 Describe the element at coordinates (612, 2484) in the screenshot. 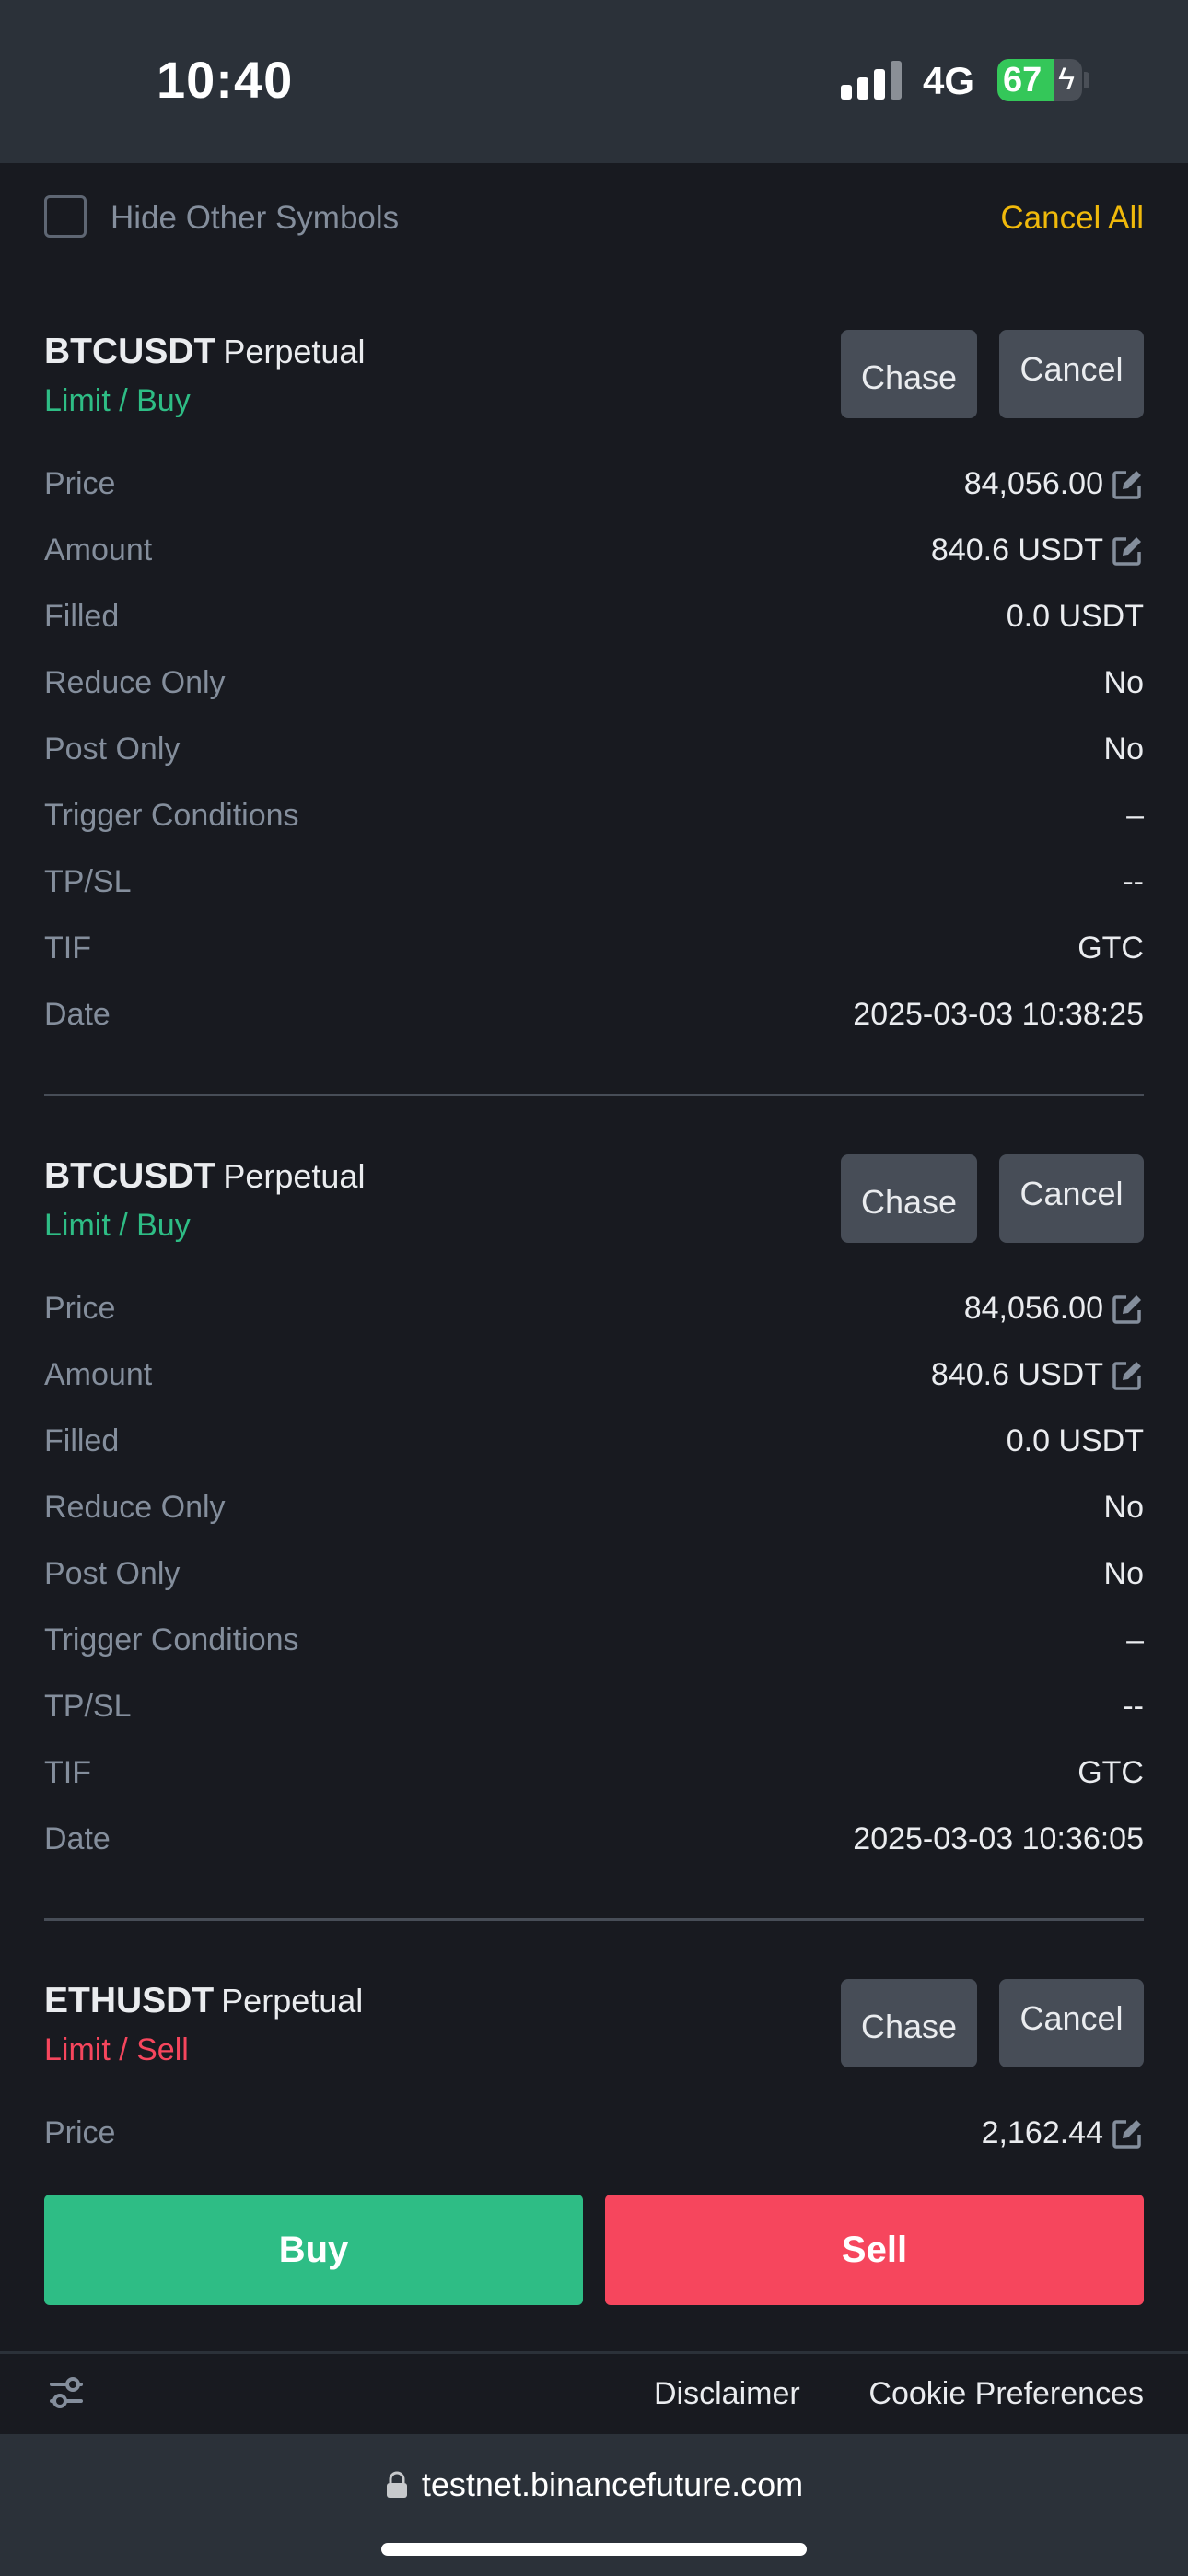

I see `url-text: testnet.binancefuture.com` at that location.